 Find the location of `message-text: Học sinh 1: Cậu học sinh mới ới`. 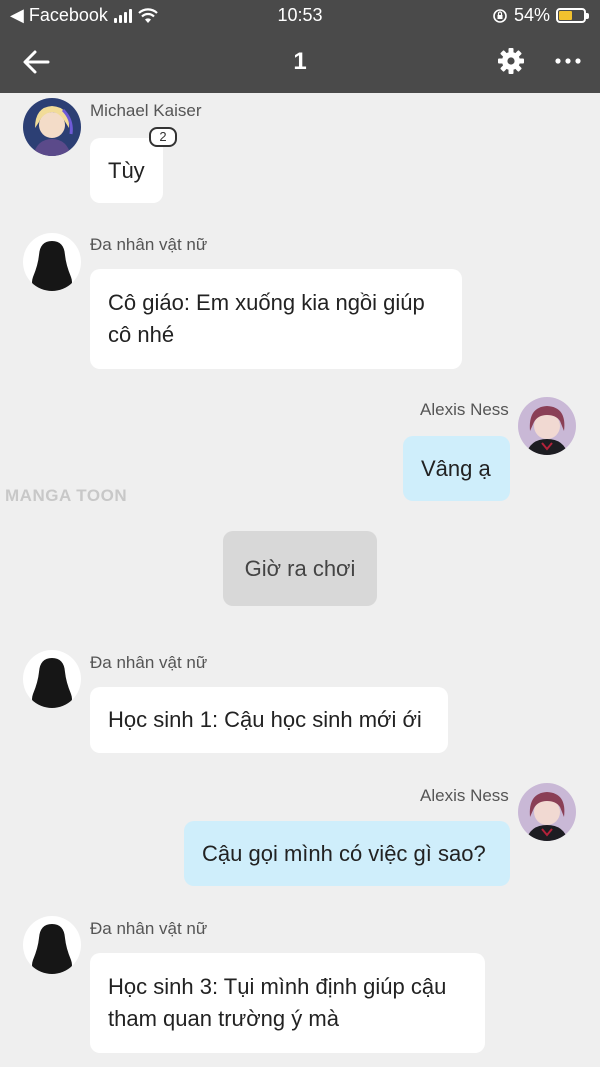

message-text: Học sinh 1: Cậu học sinh mới ới is located at coordinates (265, 719).